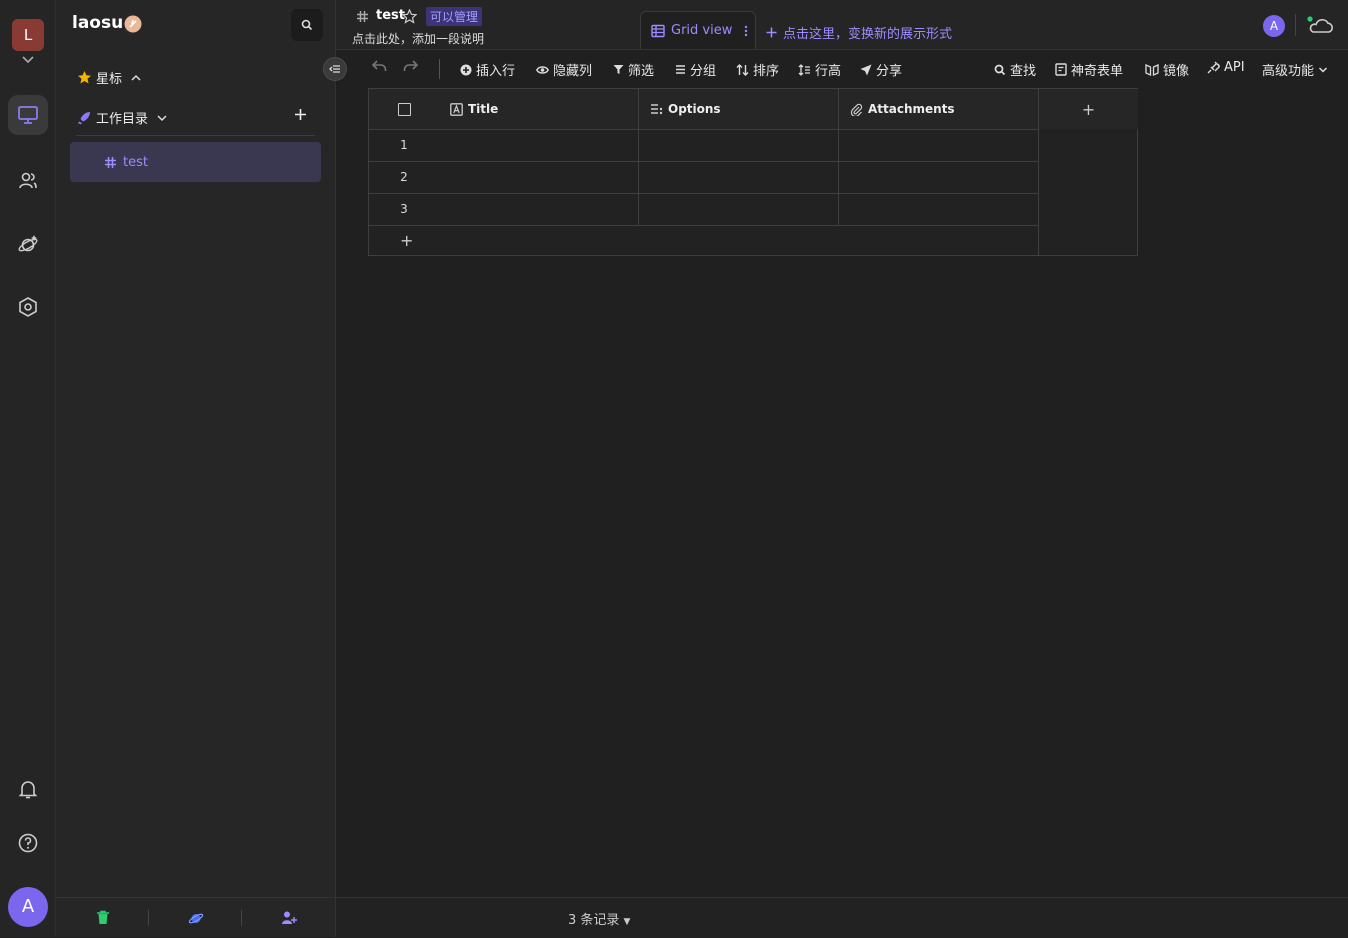 The height and width of the screenshot is (938, 1348). I want to click on group-icon, so click(680, 69).